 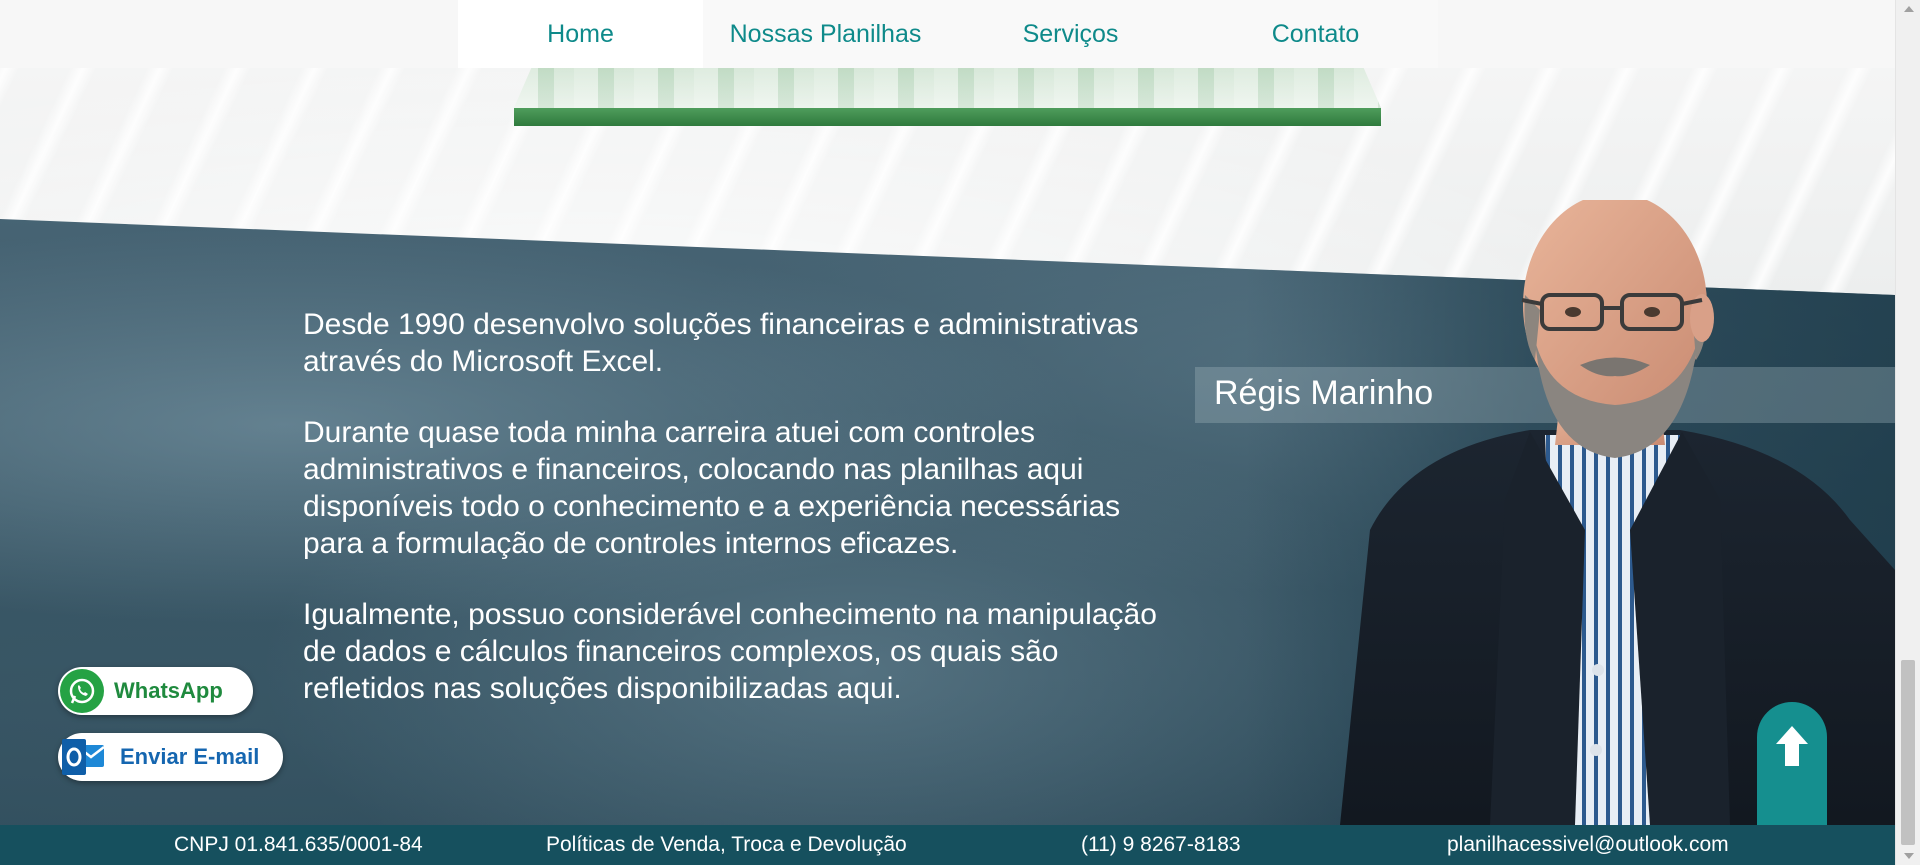 I want to click on whatsapp-button: WhatsApp, so click(x=155, y=691).